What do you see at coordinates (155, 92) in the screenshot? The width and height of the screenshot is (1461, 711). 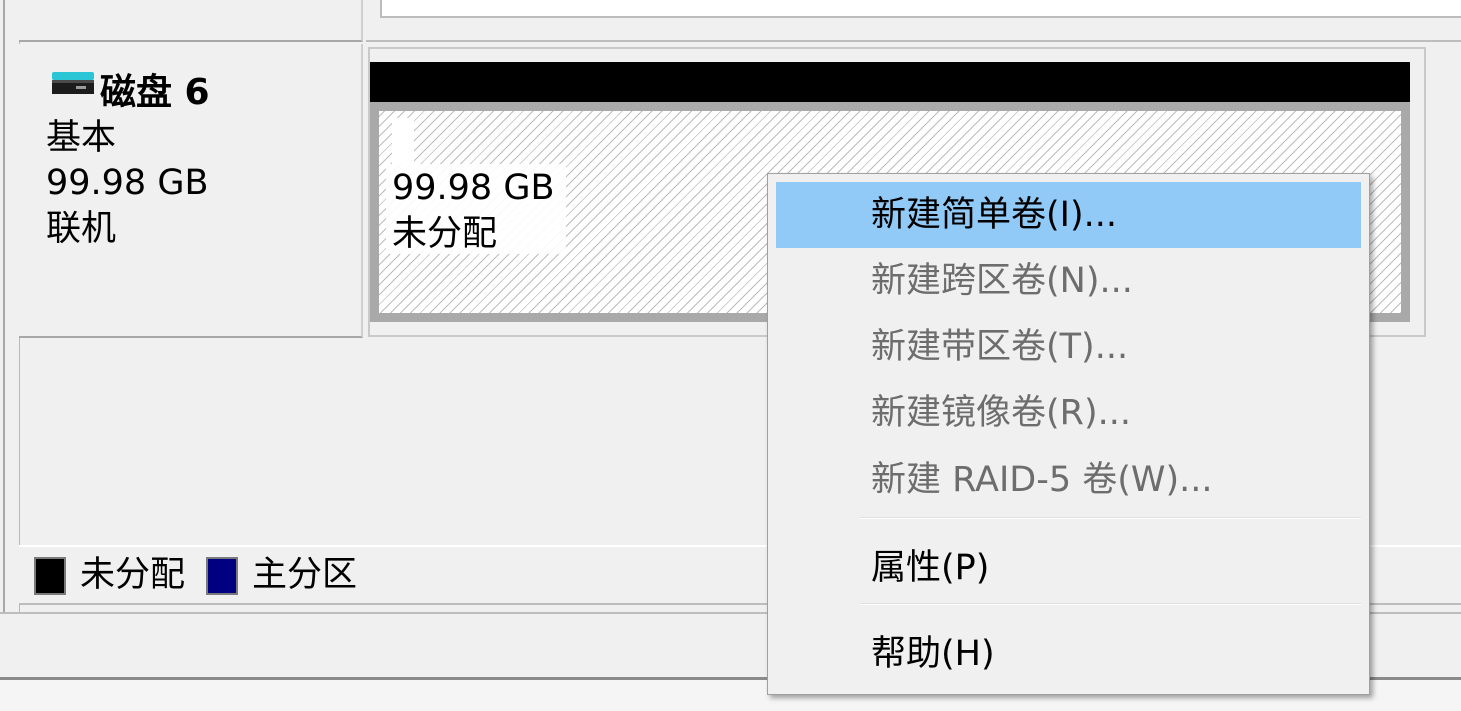 I see `disk-title: 磁盘 6` at bounding box center [155, 92].